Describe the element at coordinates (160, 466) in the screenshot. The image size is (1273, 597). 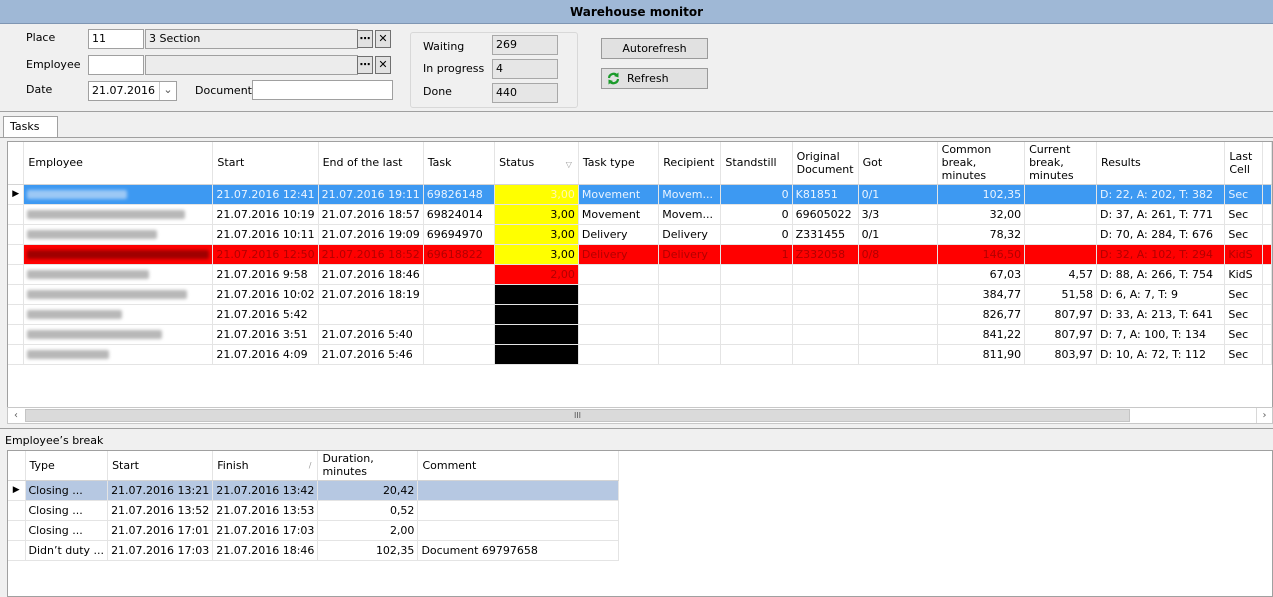
I see `break-column-header-start: Start` at that location.